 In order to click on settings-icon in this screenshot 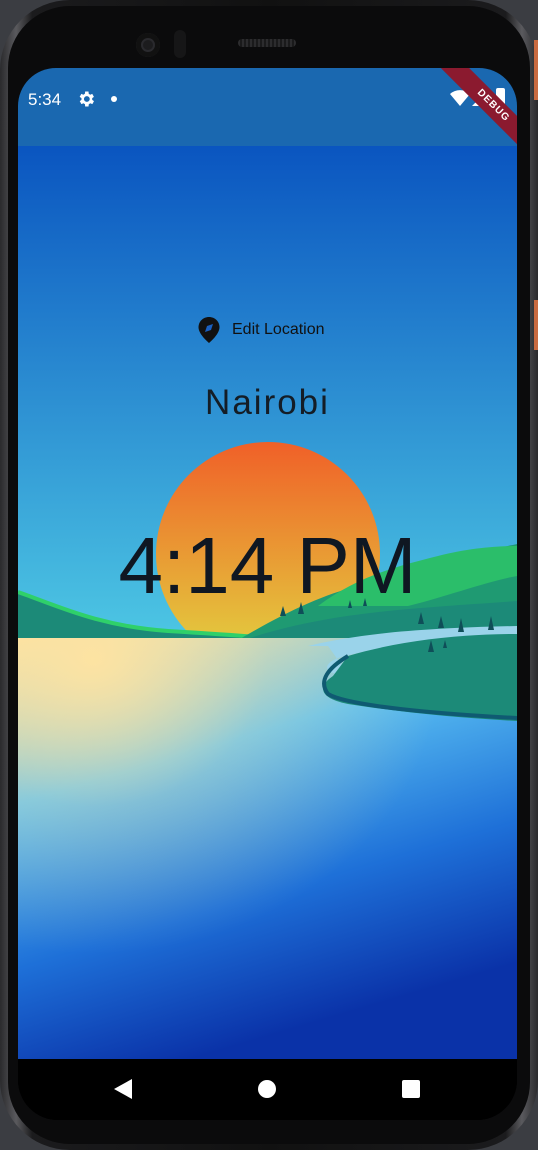, I will do `click(86, 99)`.